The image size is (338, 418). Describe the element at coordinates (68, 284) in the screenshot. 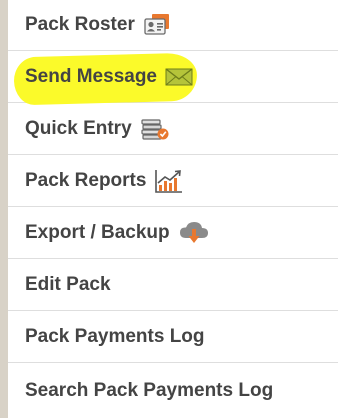

I see `menu-item-label: Edit Pack` at that location.